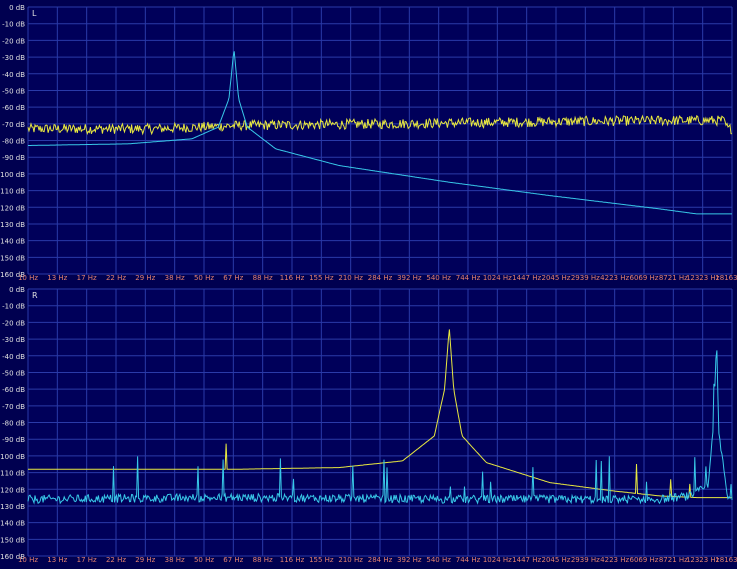  Describe the element at coordinates (34, 13) in the screenshot. I see `channel-label: L` at that location.